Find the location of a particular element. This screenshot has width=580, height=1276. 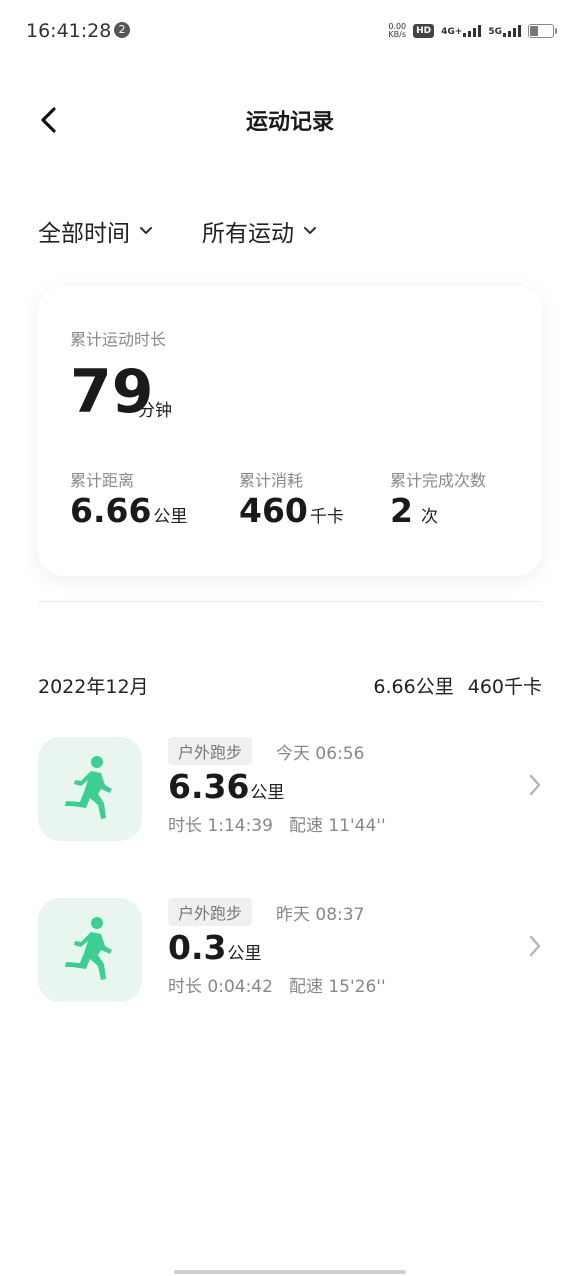

record-distance: 0.3公里 is located at coordinates (214, 947).